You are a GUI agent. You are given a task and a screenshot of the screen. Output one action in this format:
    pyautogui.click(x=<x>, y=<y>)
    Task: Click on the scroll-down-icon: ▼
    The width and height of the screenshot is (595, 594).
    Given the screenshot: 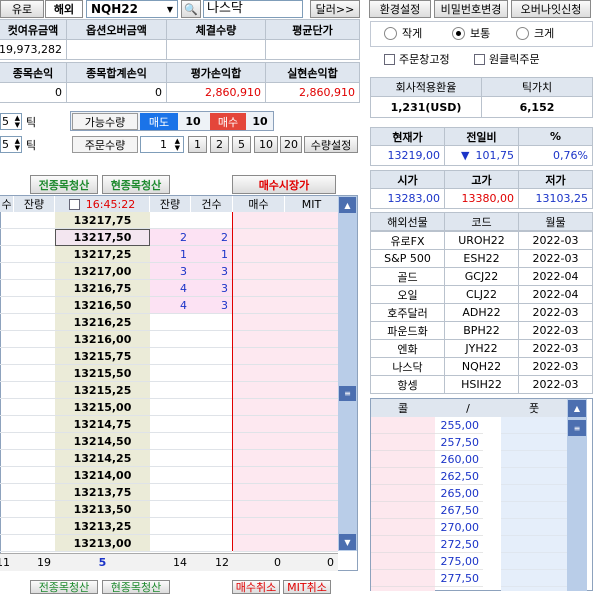 What is the action you would take?
    pyautogui.click(x=347, y=542)
    